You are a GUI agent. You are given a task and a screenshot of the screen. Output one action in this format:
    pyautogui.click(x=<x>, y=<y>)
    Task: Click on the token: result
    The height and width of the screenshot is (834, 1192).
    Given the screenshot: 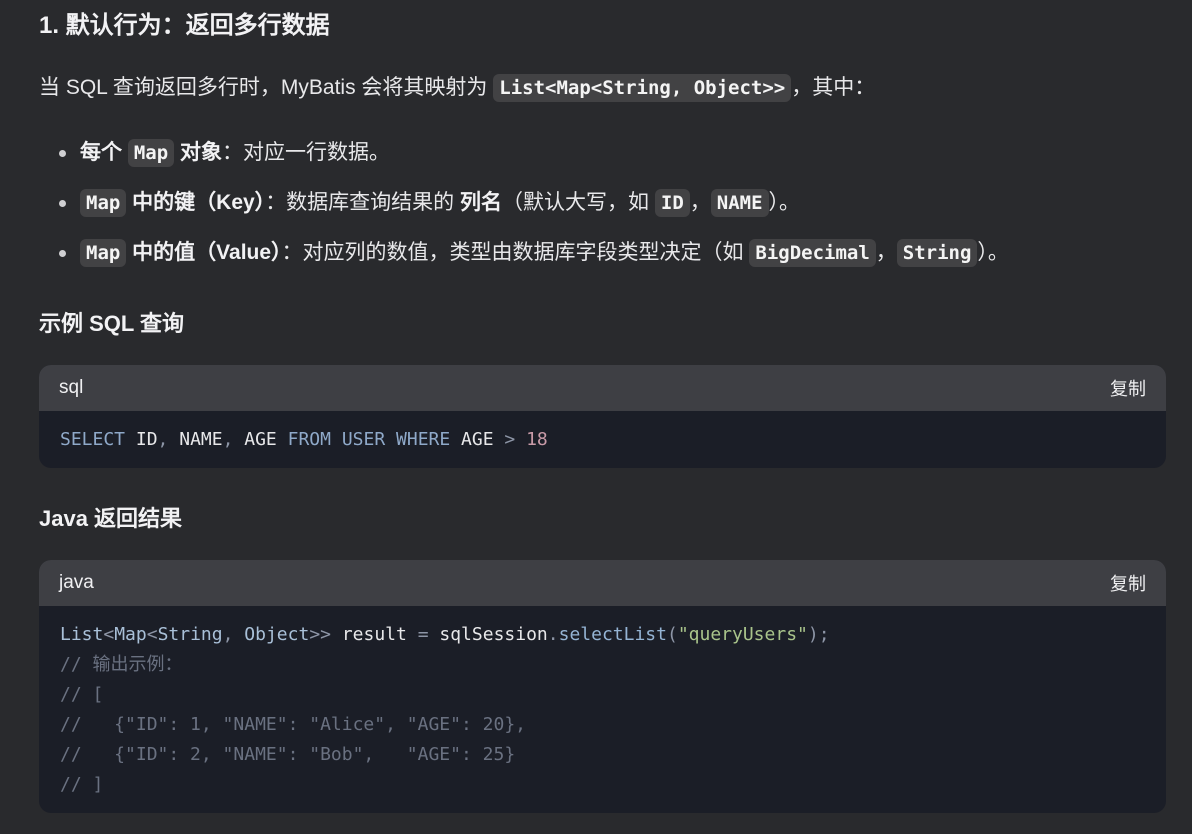 What is the action you would take?
    pyautogui.click(x=374, y=634)
    